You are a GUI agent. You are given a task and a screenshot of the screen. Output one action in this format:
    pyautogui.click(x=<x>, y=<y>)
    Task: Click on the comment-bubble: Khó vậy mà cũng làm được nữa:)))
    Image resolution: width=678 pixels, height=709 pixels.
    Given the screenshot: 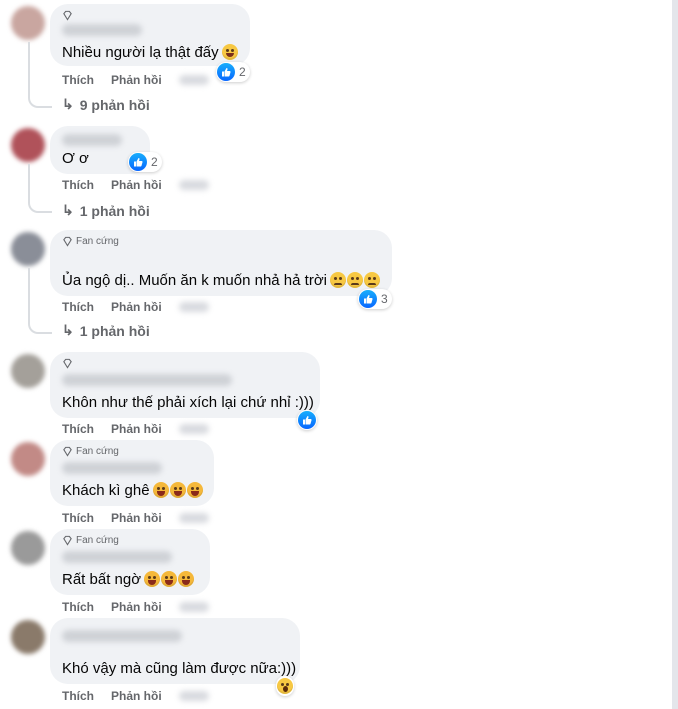 What is the action you would take?
    pyautogui.click(x=175, y=651)
    